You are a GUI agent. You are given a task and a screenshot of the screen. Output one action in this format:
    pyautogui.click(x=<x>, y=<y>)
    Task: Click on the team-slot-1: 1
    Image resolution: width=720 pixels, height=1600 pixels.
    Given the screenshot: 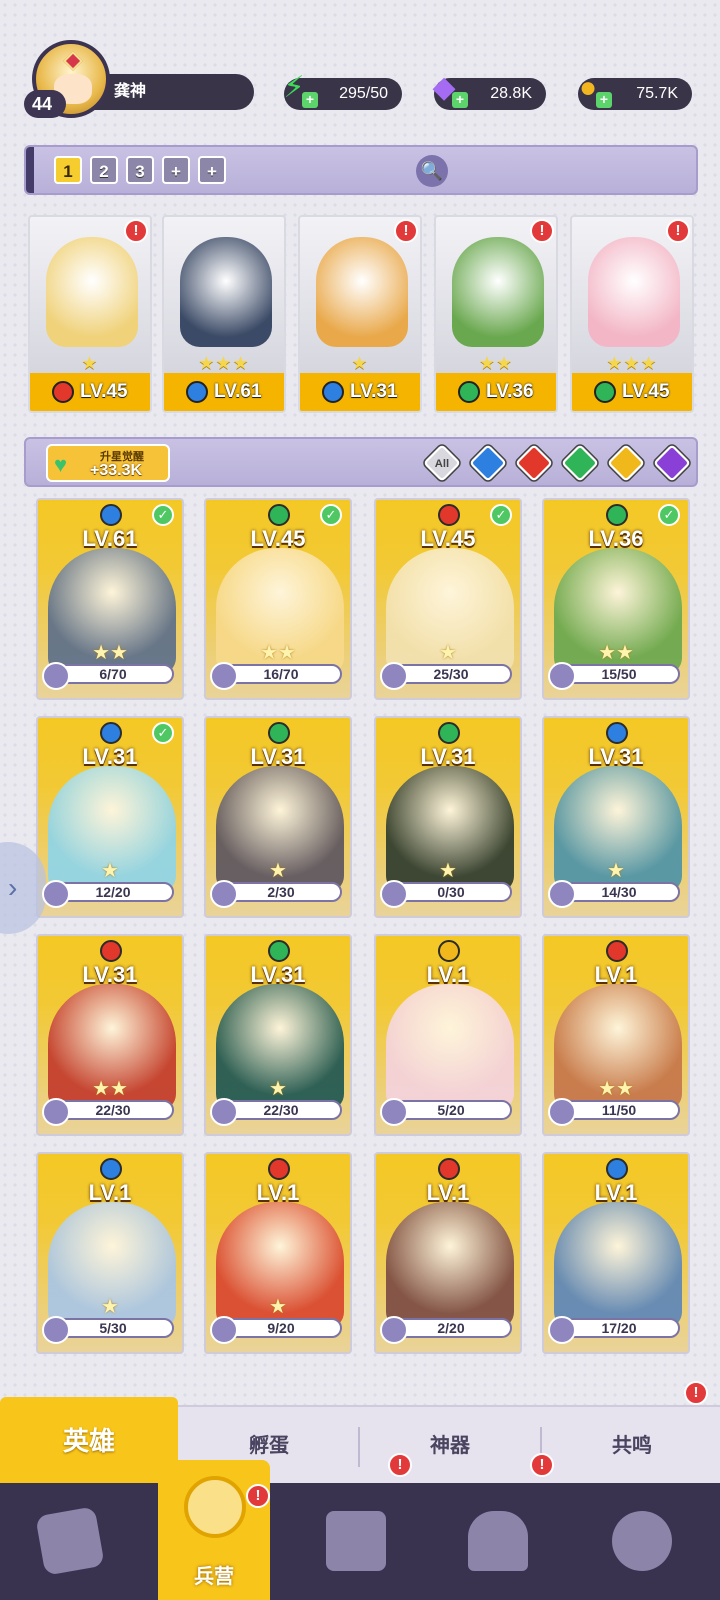 What is the action you would take?
    pyautogui.click(x=68, y=170)
    